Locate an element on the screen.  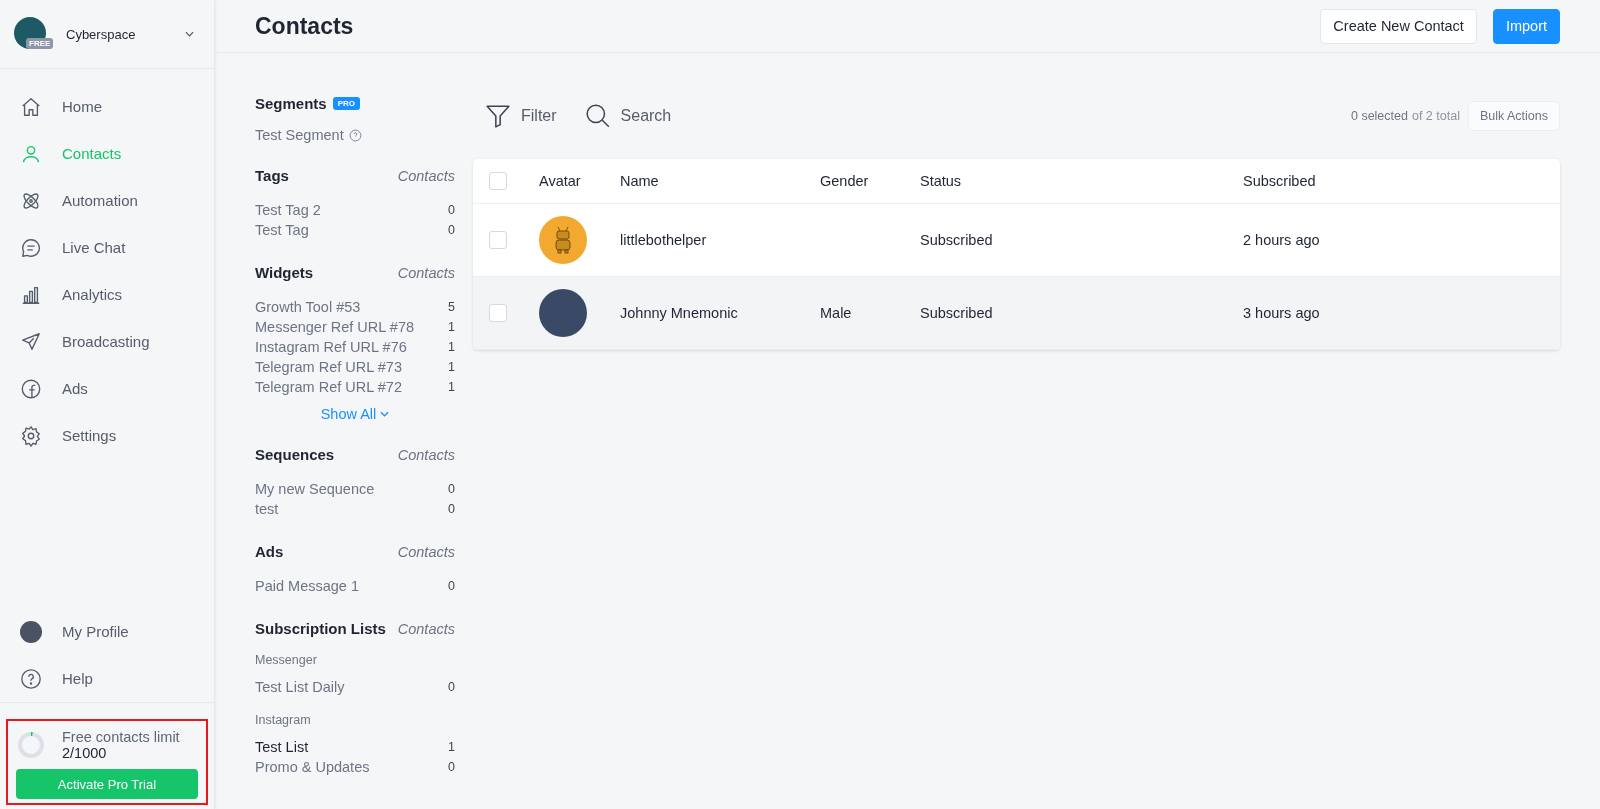
nav-item: Settings is located at coordinates (107, 435).